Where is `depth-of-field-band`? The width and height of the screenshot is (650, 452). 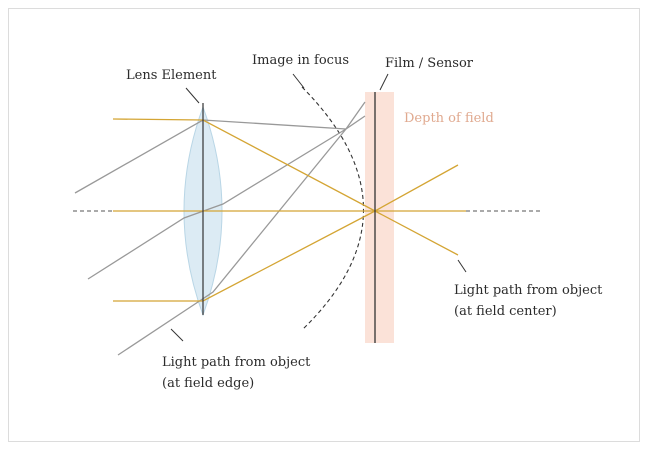
depth-of-field-band is located at coordinates (379, 217).